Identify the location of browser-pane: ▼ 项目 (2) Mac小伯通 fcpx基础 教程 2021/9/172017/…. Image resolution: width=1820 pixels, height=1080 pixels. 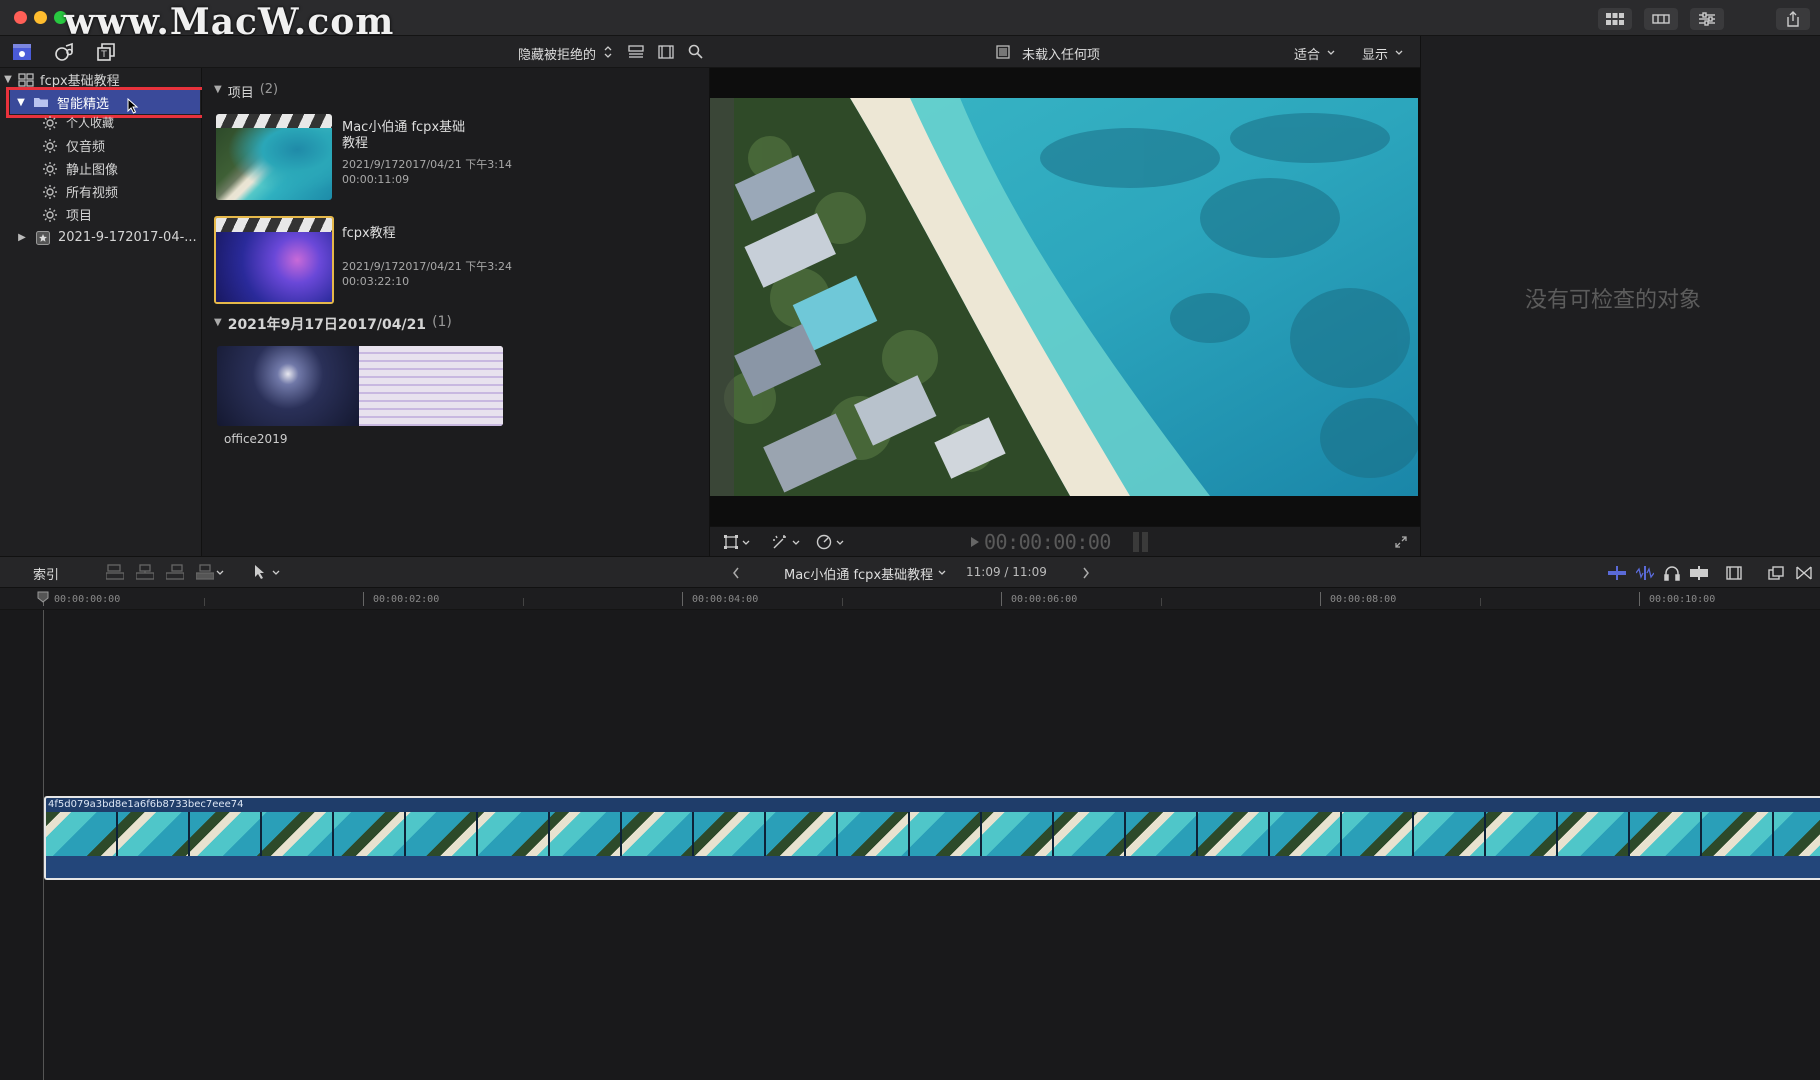
(456, 312).